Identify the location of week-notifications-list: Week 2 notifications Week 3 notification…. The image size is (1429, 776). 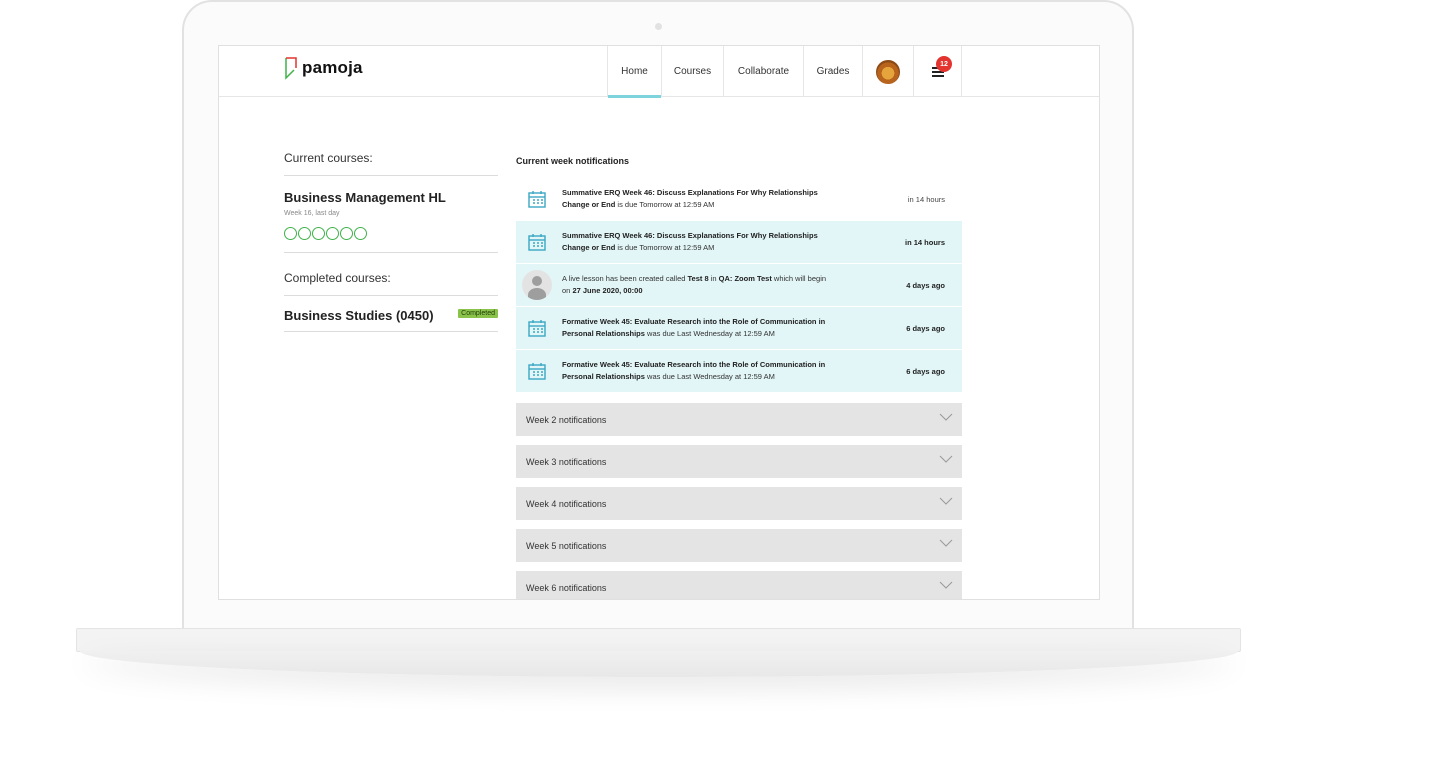
(739, 501).